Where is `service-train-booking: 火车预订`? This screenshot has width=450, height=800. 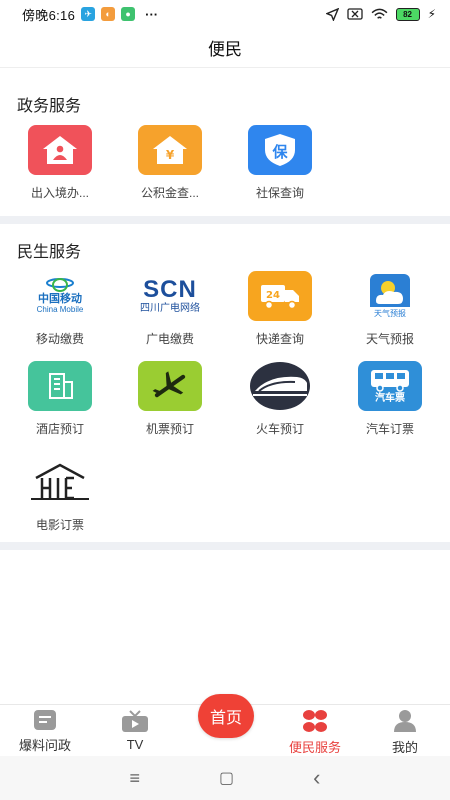
service-train-booking: 火车预订 is located at coordinates (280, 399).